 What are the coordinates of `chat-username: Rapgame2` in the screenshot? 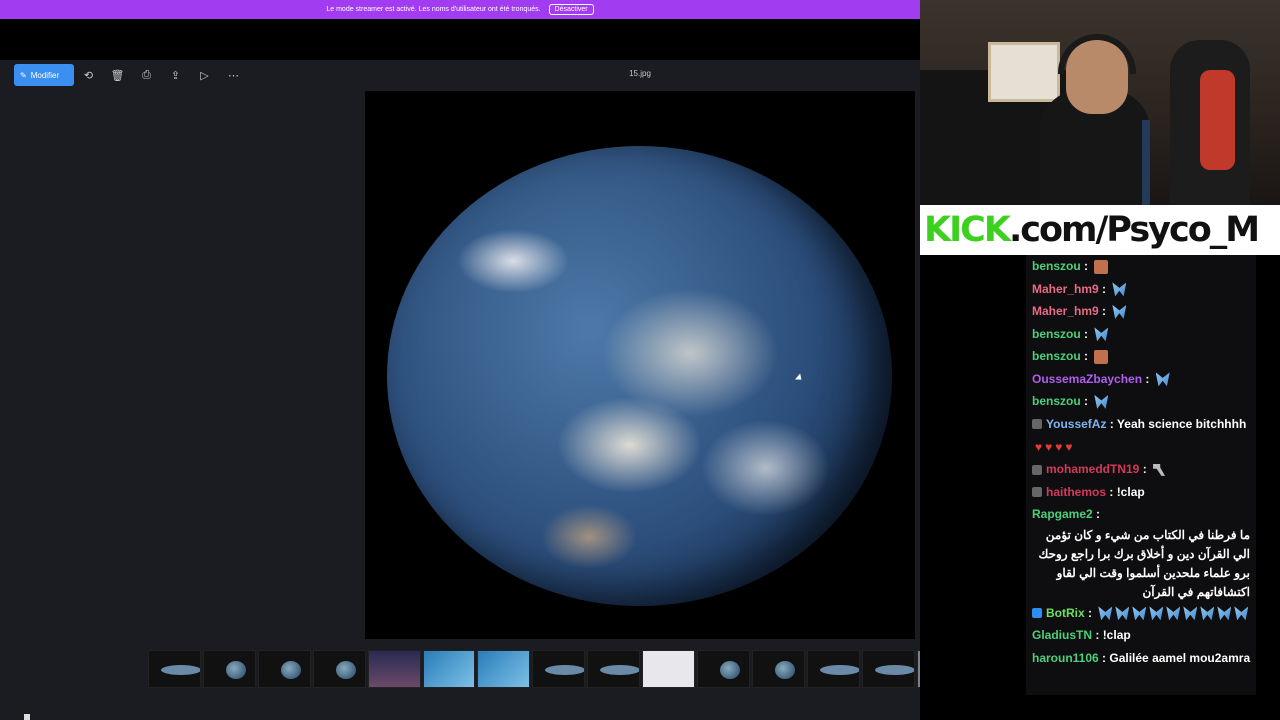 It's located at (1062, 514).